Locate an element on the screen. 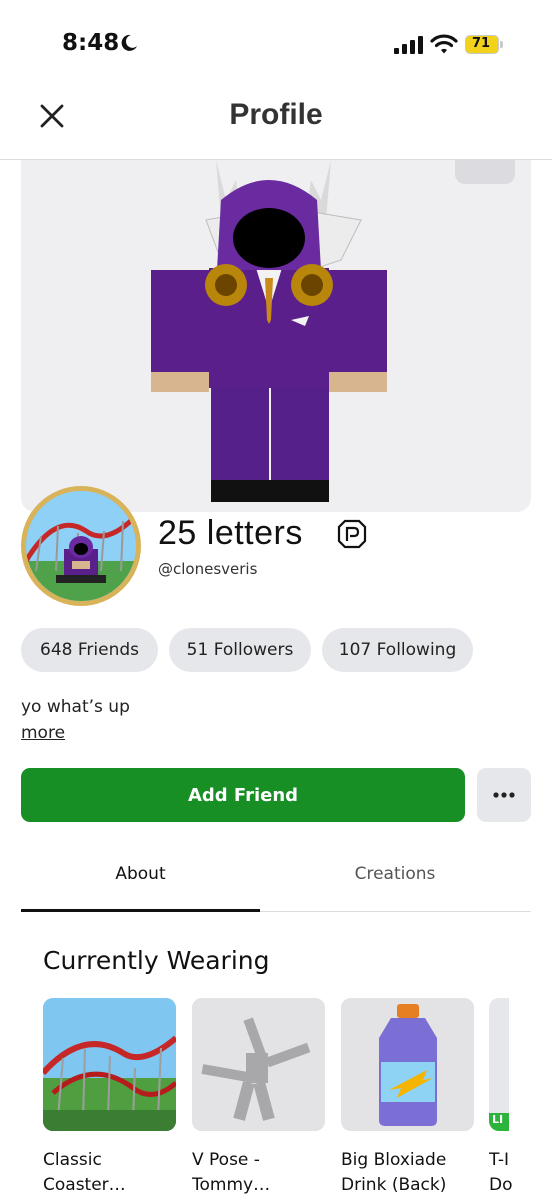  wearing-item-name: T-I Do is located at coordinates (520, 1173).